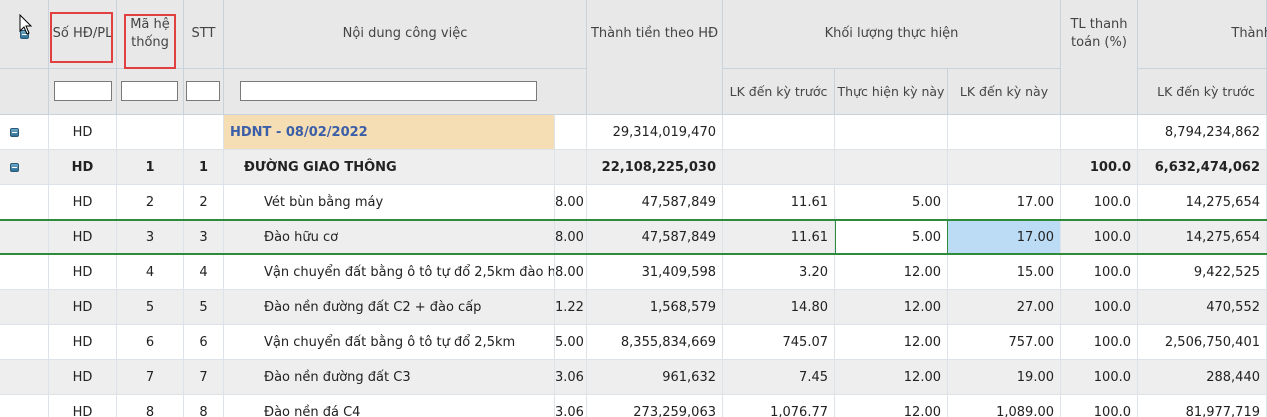  What do you see at coordinates (1004, 377) in the screenshot?
I see `cell-lk-nay: 19.00` at bounding box center [1004, 377].